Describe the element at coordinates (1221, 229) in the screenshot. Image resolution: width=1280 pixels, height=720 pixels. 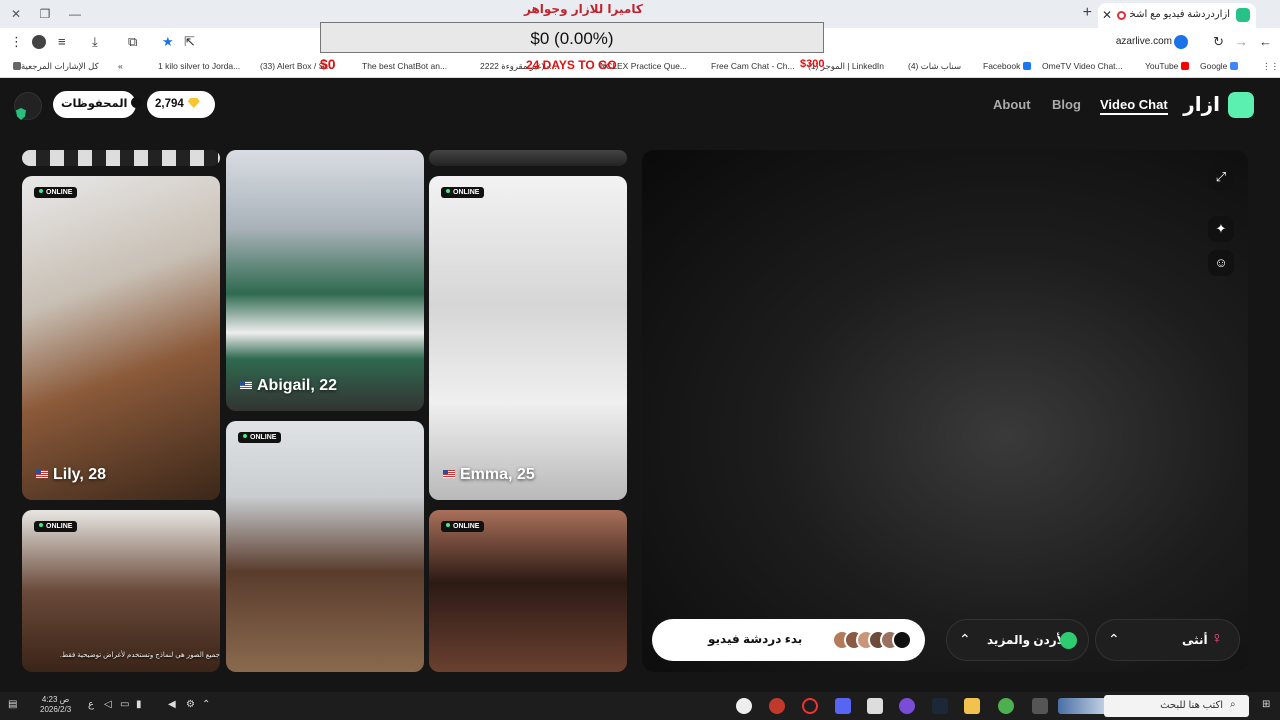
I see `magic-wand-icon: ✦` at that location.